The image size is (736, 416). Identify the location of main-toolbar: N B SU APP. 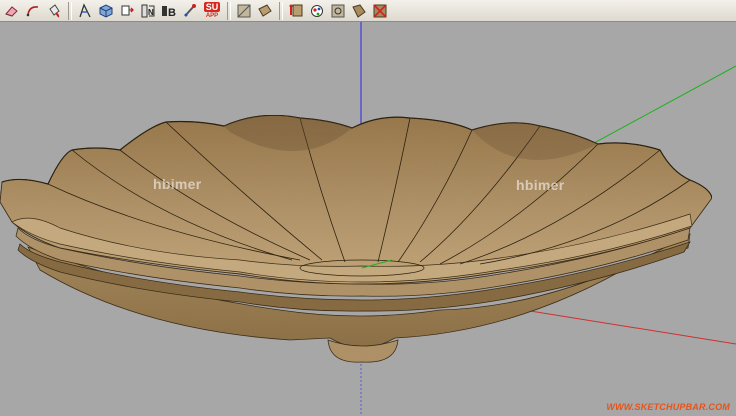
(368, 11).